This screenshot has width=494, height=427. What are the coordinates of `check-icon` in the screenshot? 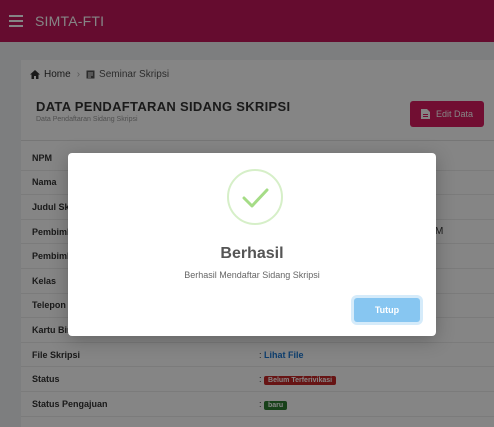 It's located at (255, 198).